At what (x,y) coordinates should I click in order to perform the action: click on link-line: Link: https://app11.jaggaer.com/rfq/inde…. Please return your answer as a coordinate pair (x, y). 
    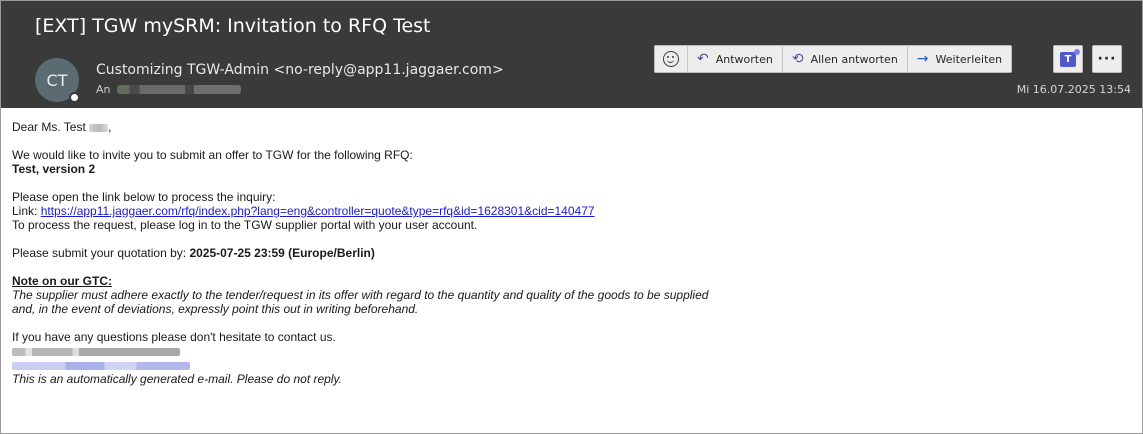
    Looking at the image, I should click on (572, 211).